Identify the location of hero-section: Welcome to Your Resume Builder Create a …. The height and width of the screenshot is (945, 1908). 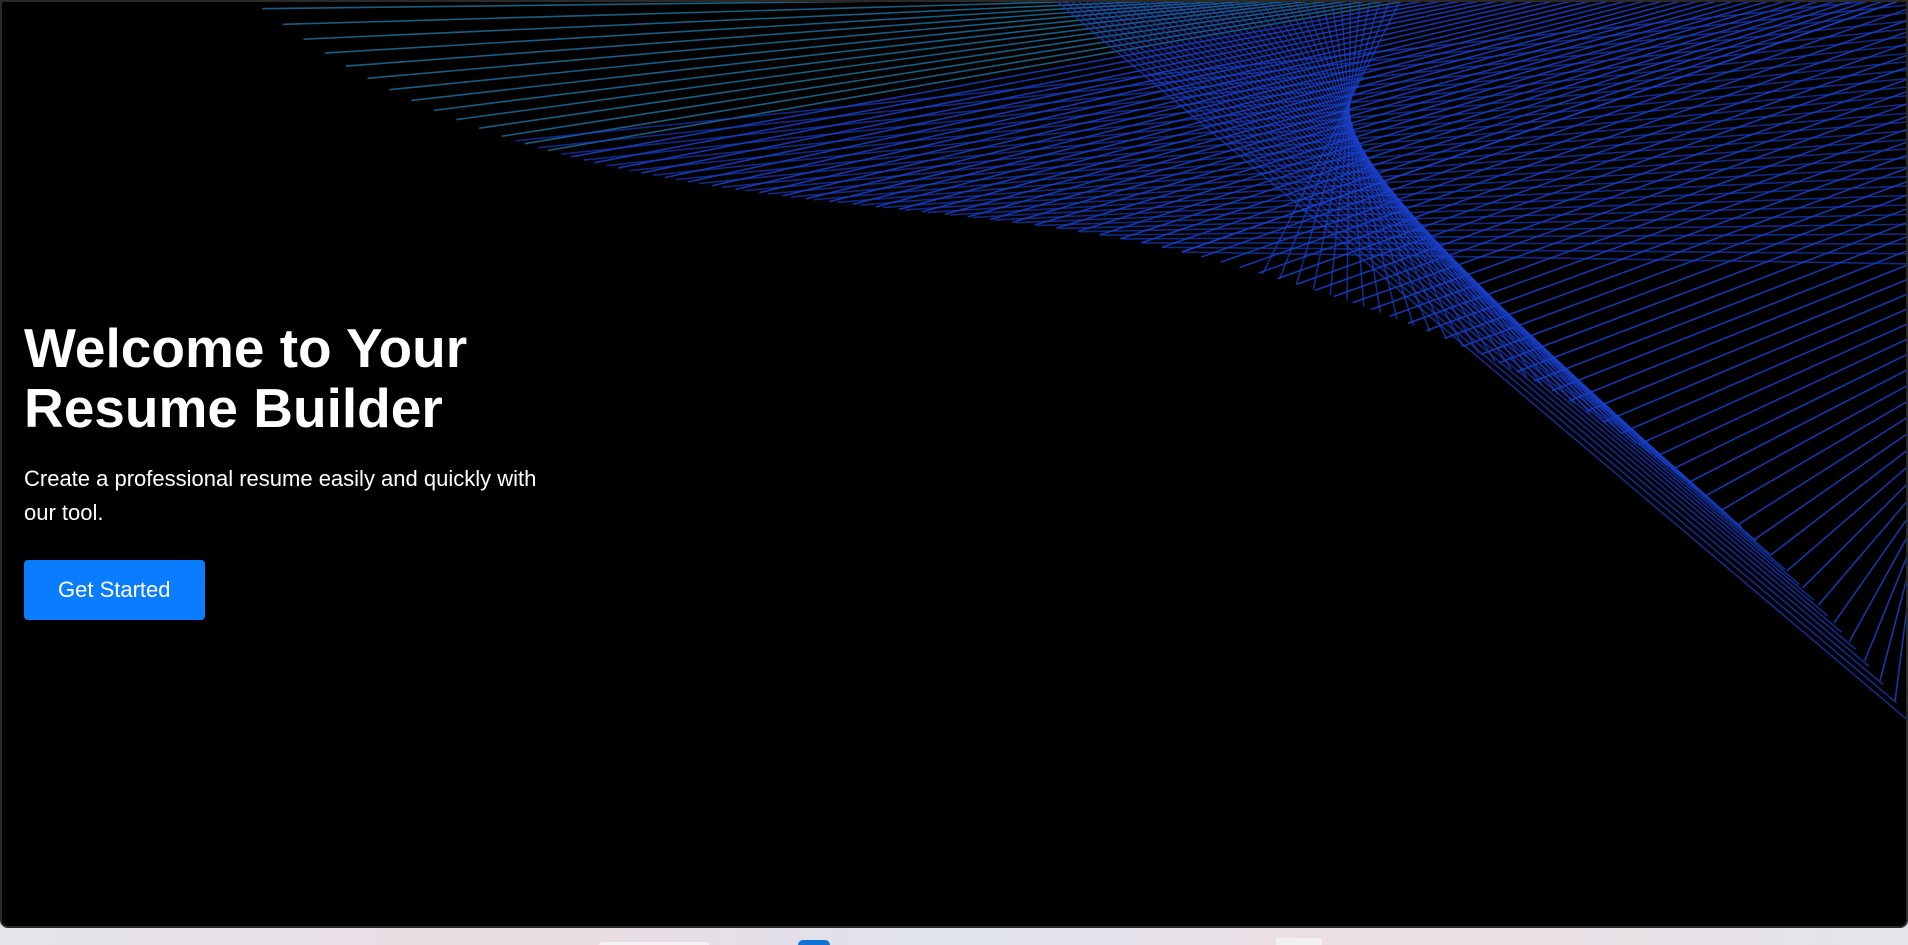
(304, 469).